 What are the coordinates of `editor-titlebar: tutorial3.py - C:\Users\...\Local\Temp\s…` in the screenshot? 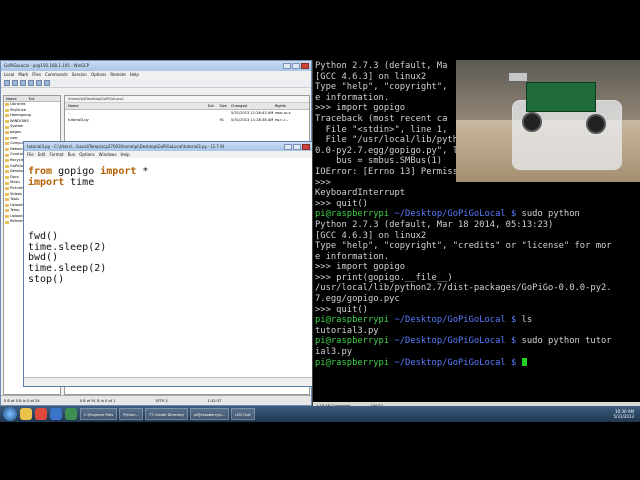 It's located at (168, 146).